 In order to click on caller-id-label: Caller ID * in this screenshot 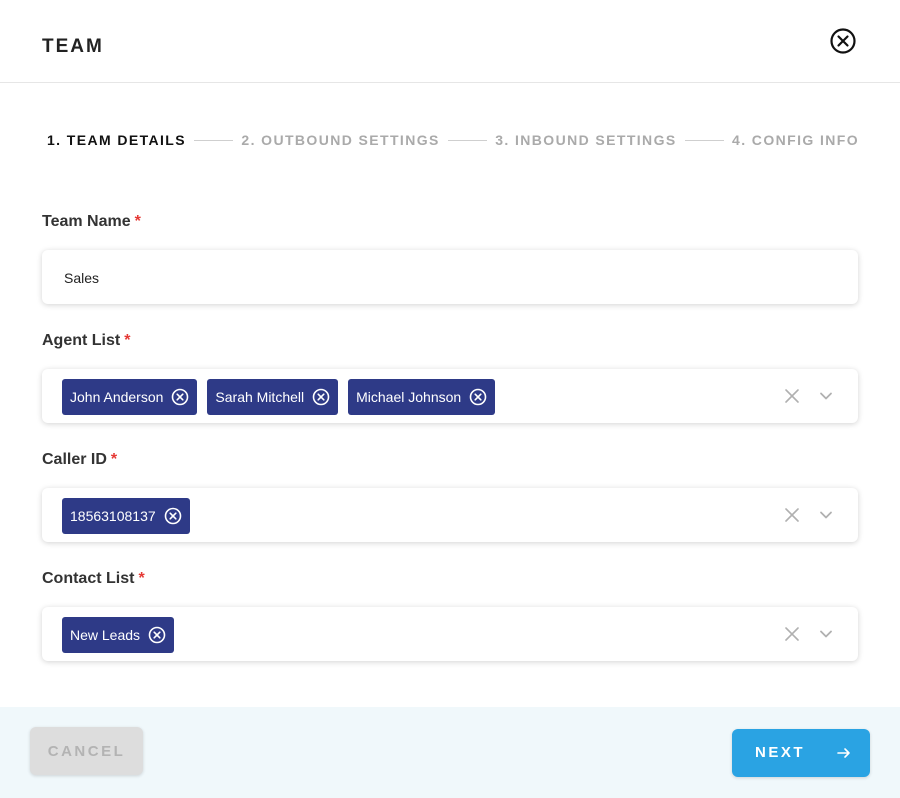, I will do `click(79, 460)`.